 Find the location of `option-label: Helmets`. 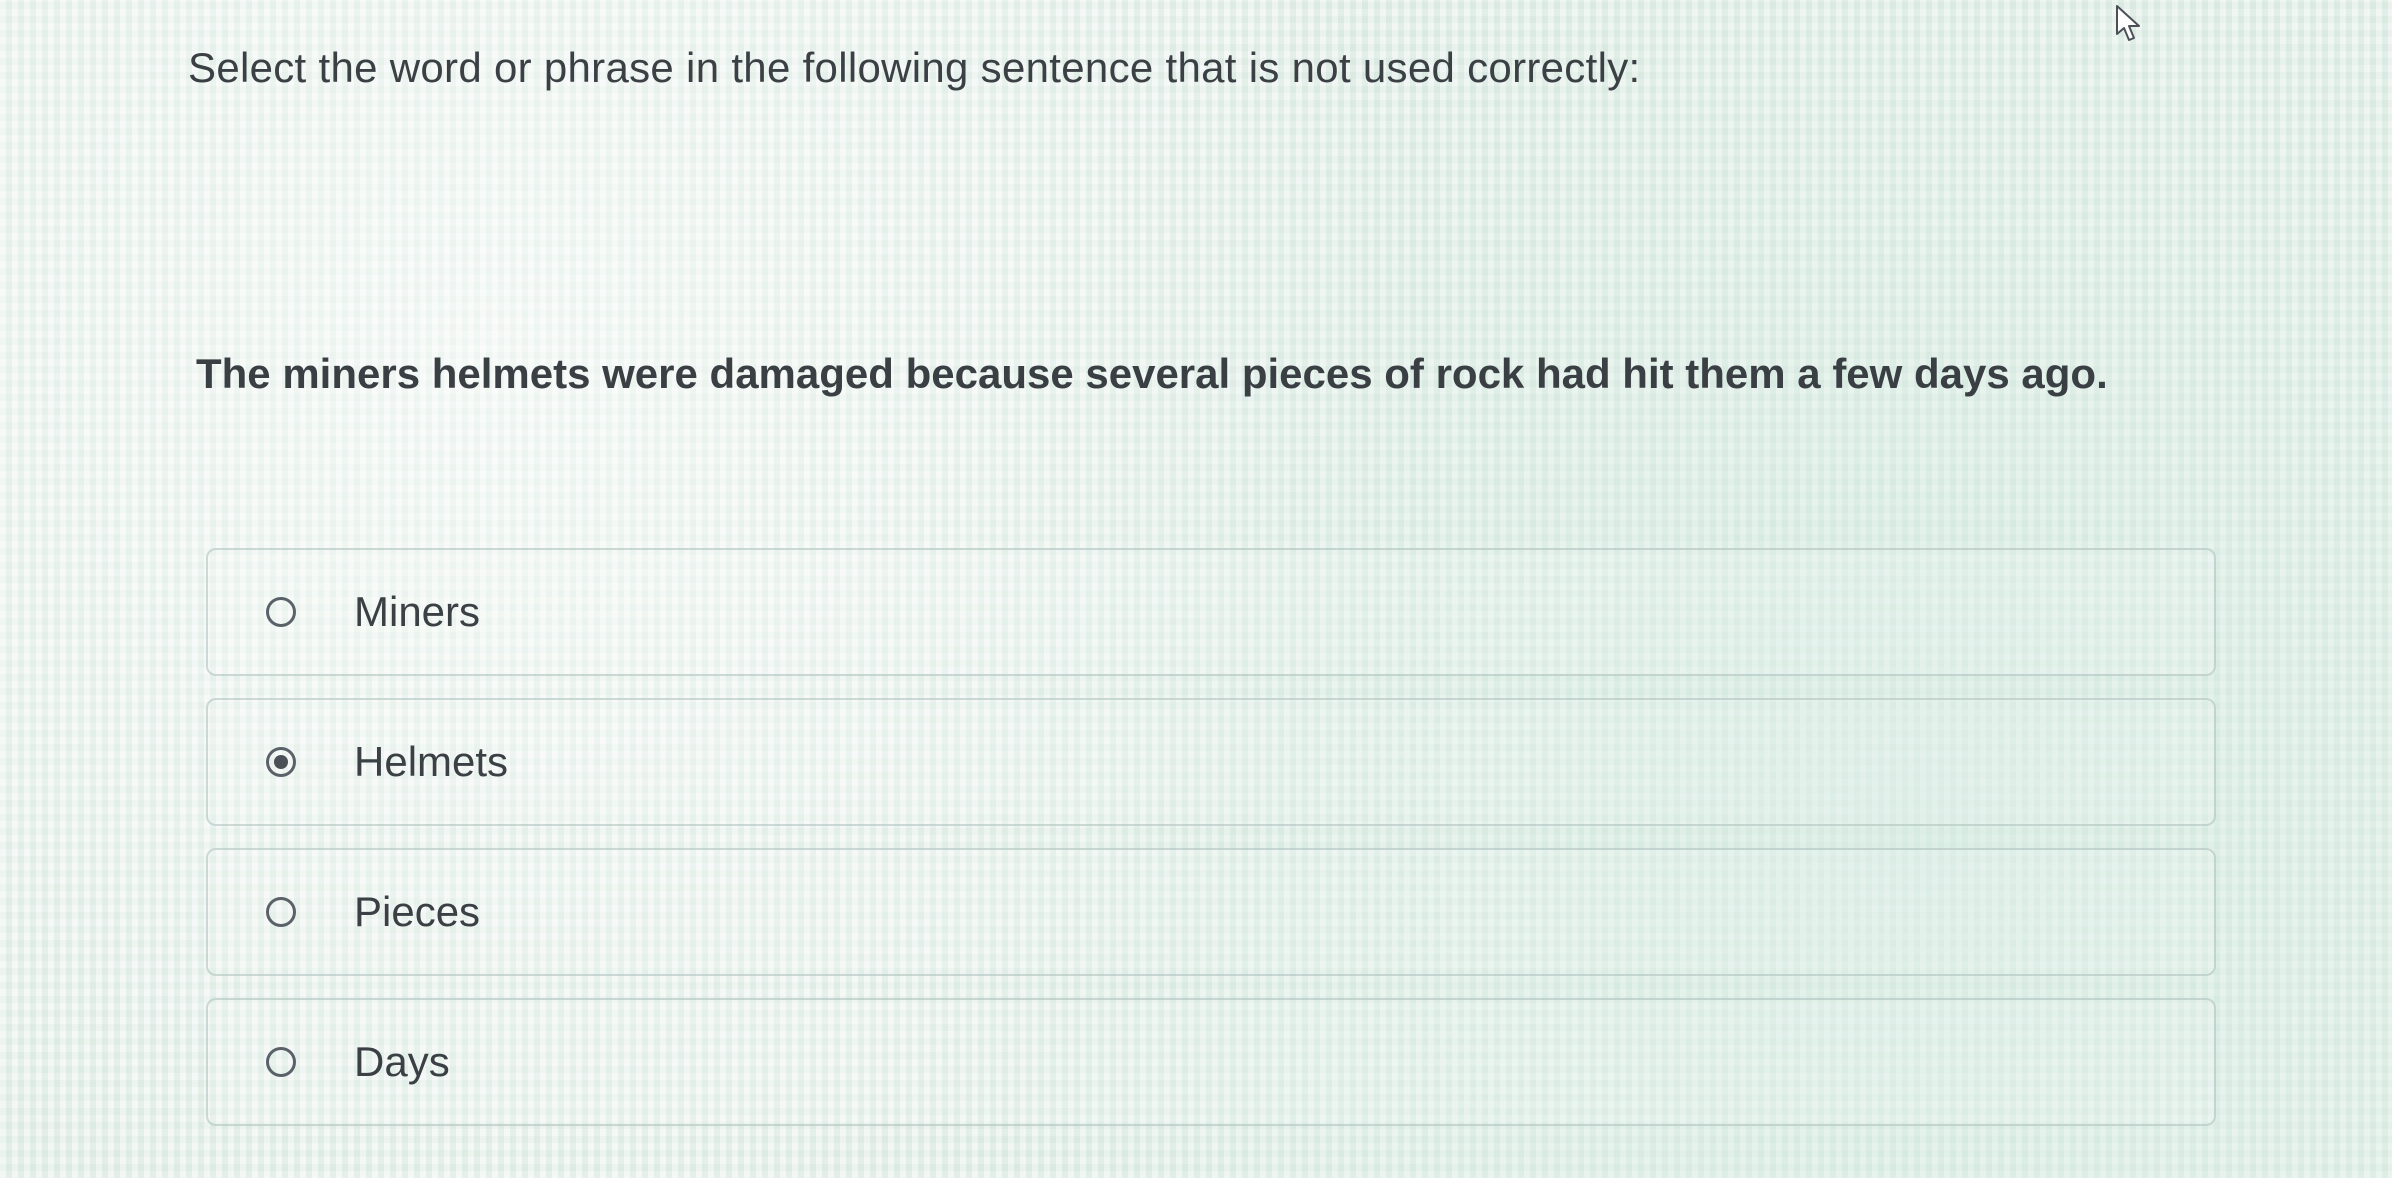

option-label: Helmets is located at coordinates (431, 761).